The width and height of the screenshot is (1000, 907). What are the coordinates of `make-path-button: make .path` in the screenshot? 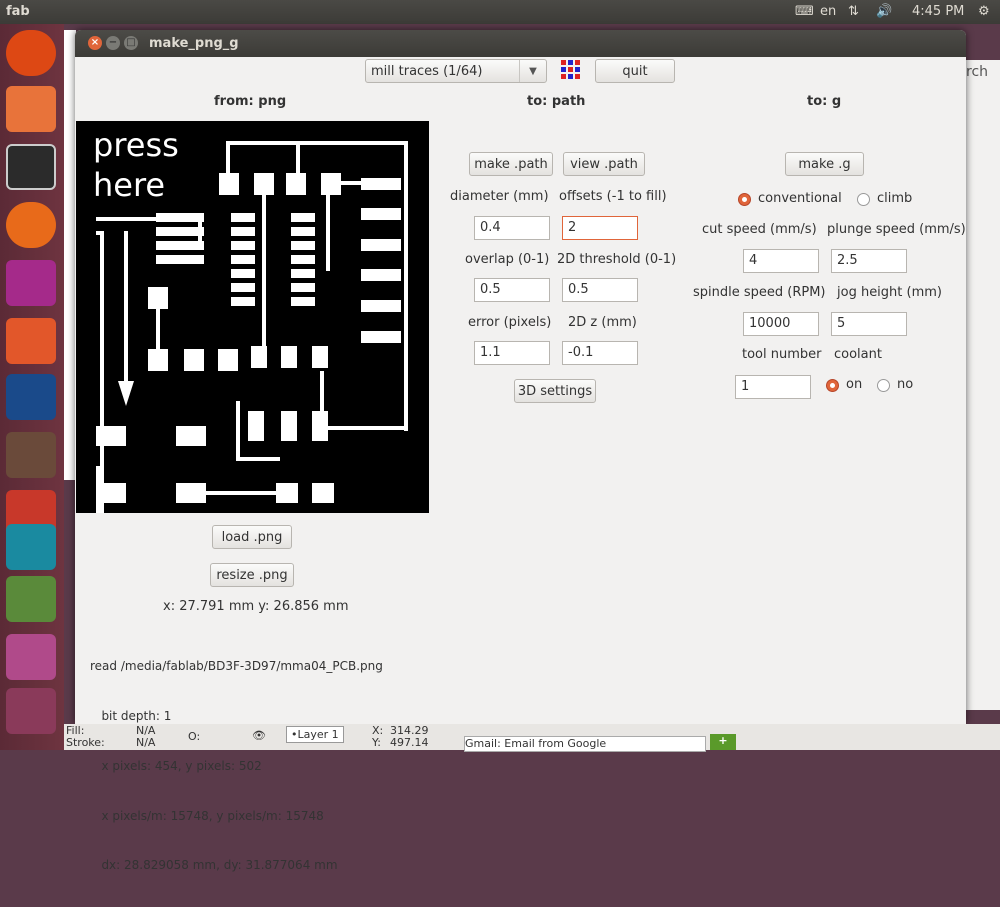 It's located at (511, 164).